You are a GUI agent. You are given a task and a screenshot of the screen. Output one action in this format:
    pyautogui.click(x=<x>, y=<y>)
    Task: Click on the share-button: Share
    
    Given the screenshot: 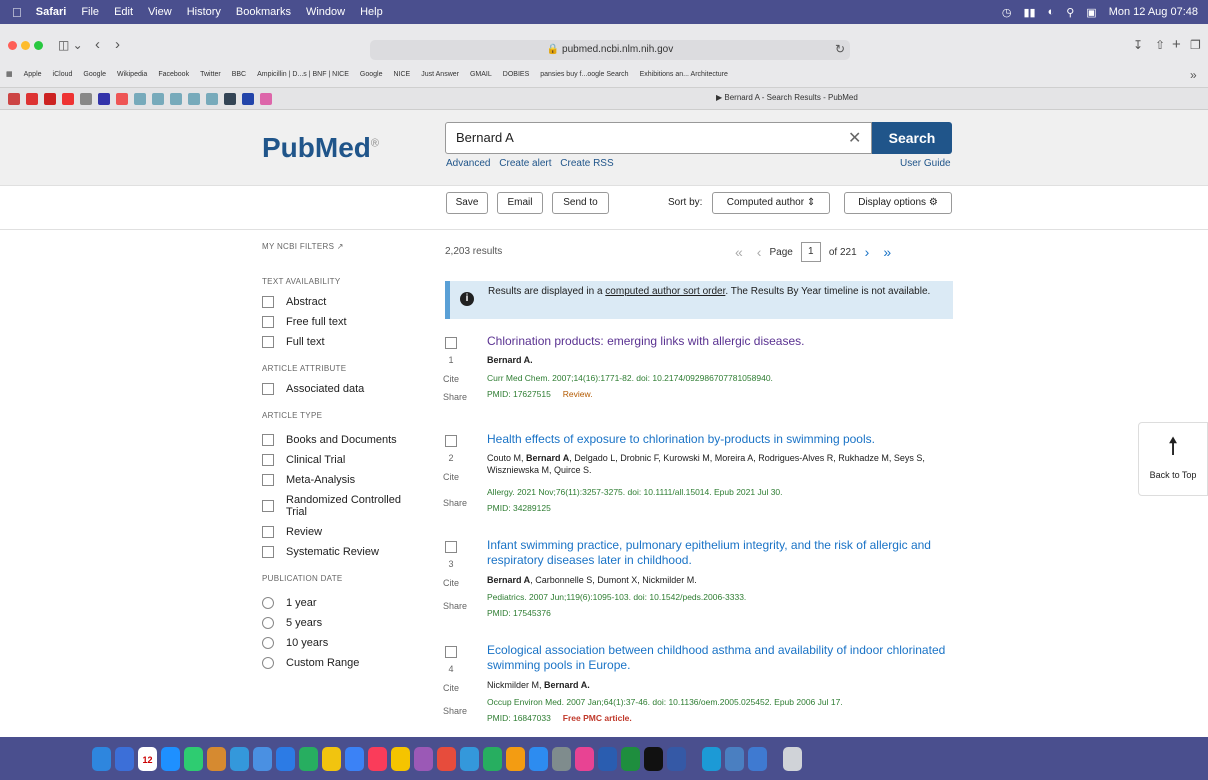 What is the action you would take?
    pyautogui.click(x=455, y=711)
    